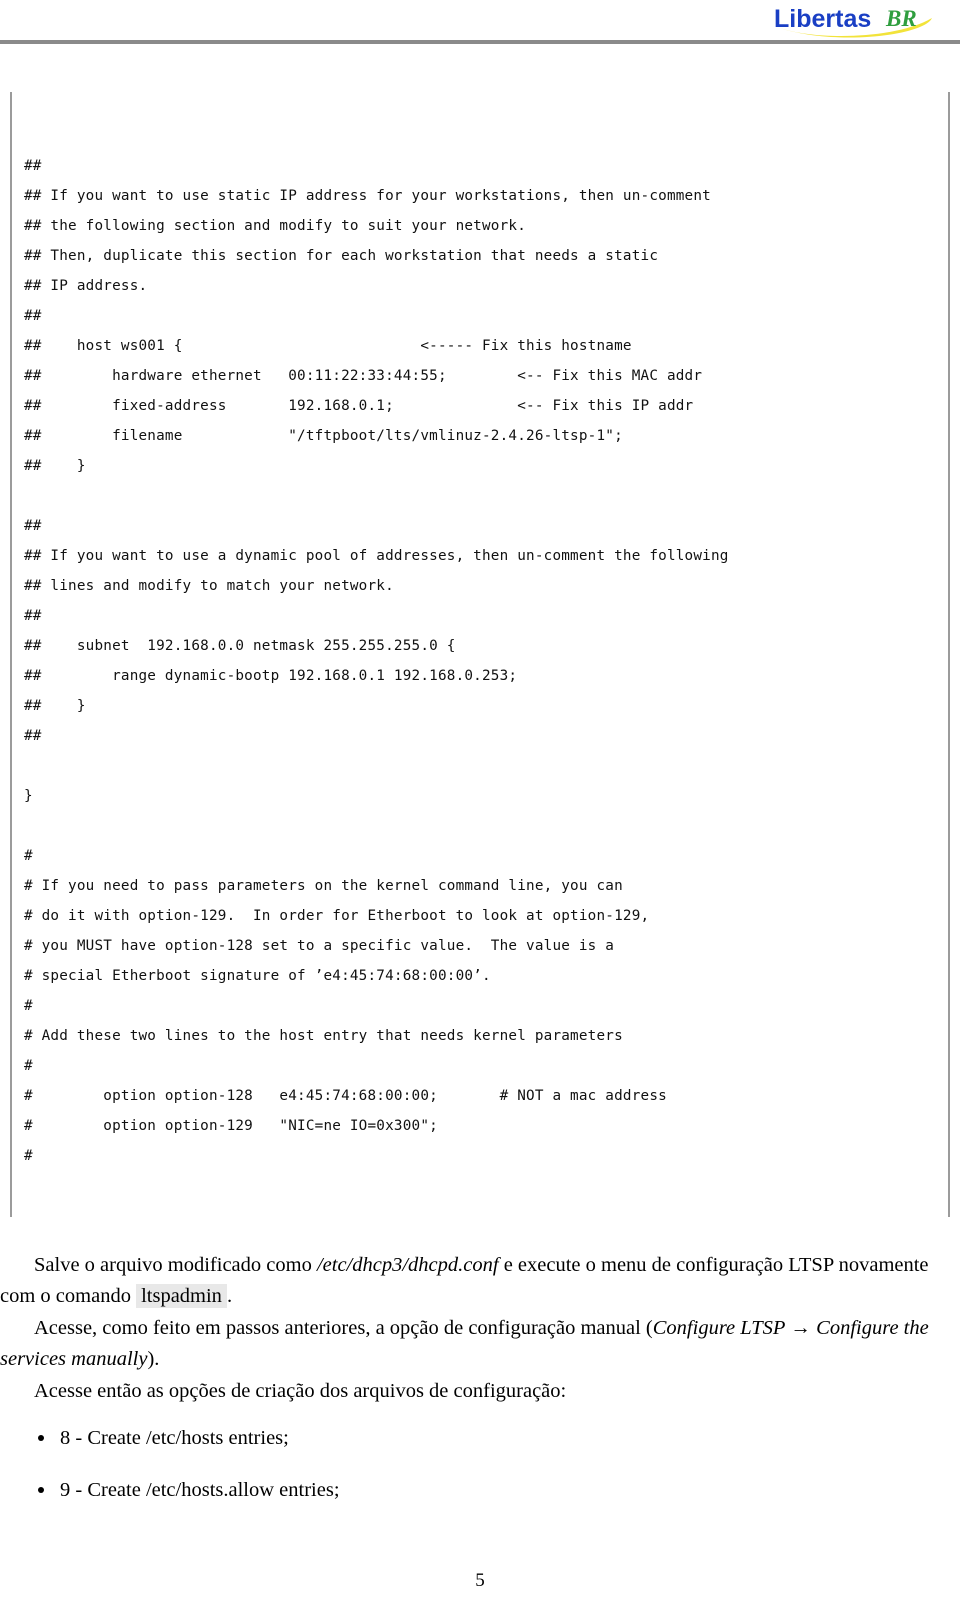 The width and height of the screenshot is (960, 1618). Describe the element at coordinates (480, 42) in the screenshot. I see `header-divider-rule` at that location.